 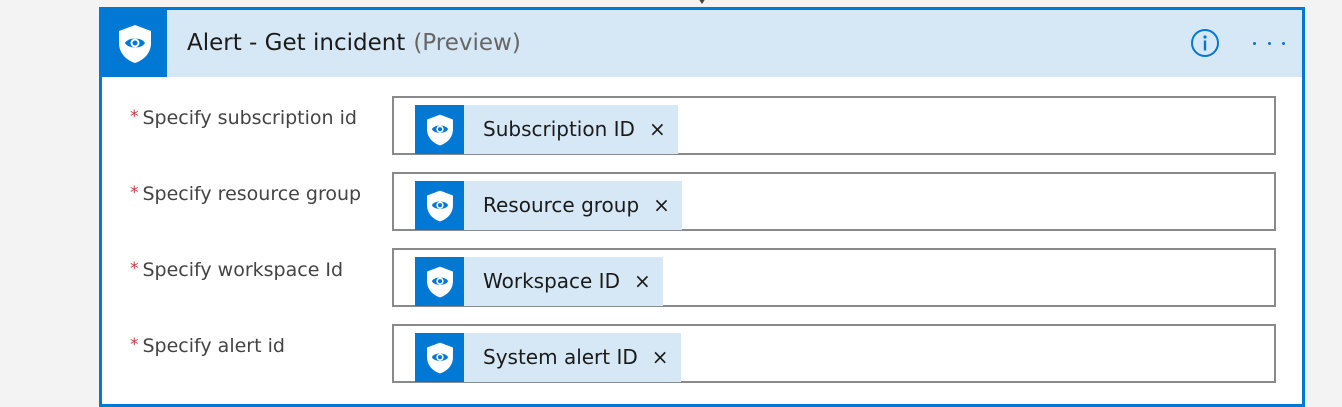 I want to click on info-icon, so click(x=1205, y=43).